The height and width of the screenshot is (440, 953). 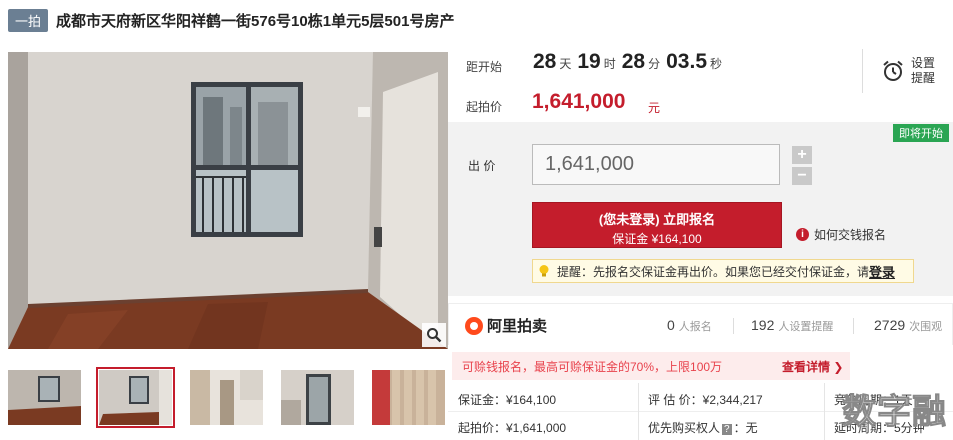 I want to click on appraisal-detail: 评 估 价：¥2,344,217, so click(x=705, y=400).